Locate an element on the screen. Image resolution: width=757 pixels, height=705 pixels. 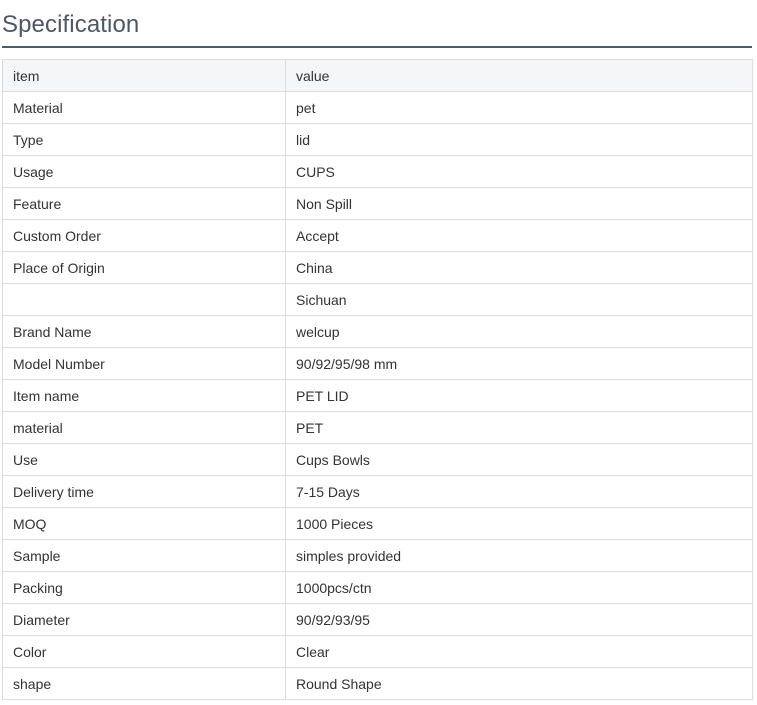
row-value-cell: Non Spill is located at coordinates (519, 203).